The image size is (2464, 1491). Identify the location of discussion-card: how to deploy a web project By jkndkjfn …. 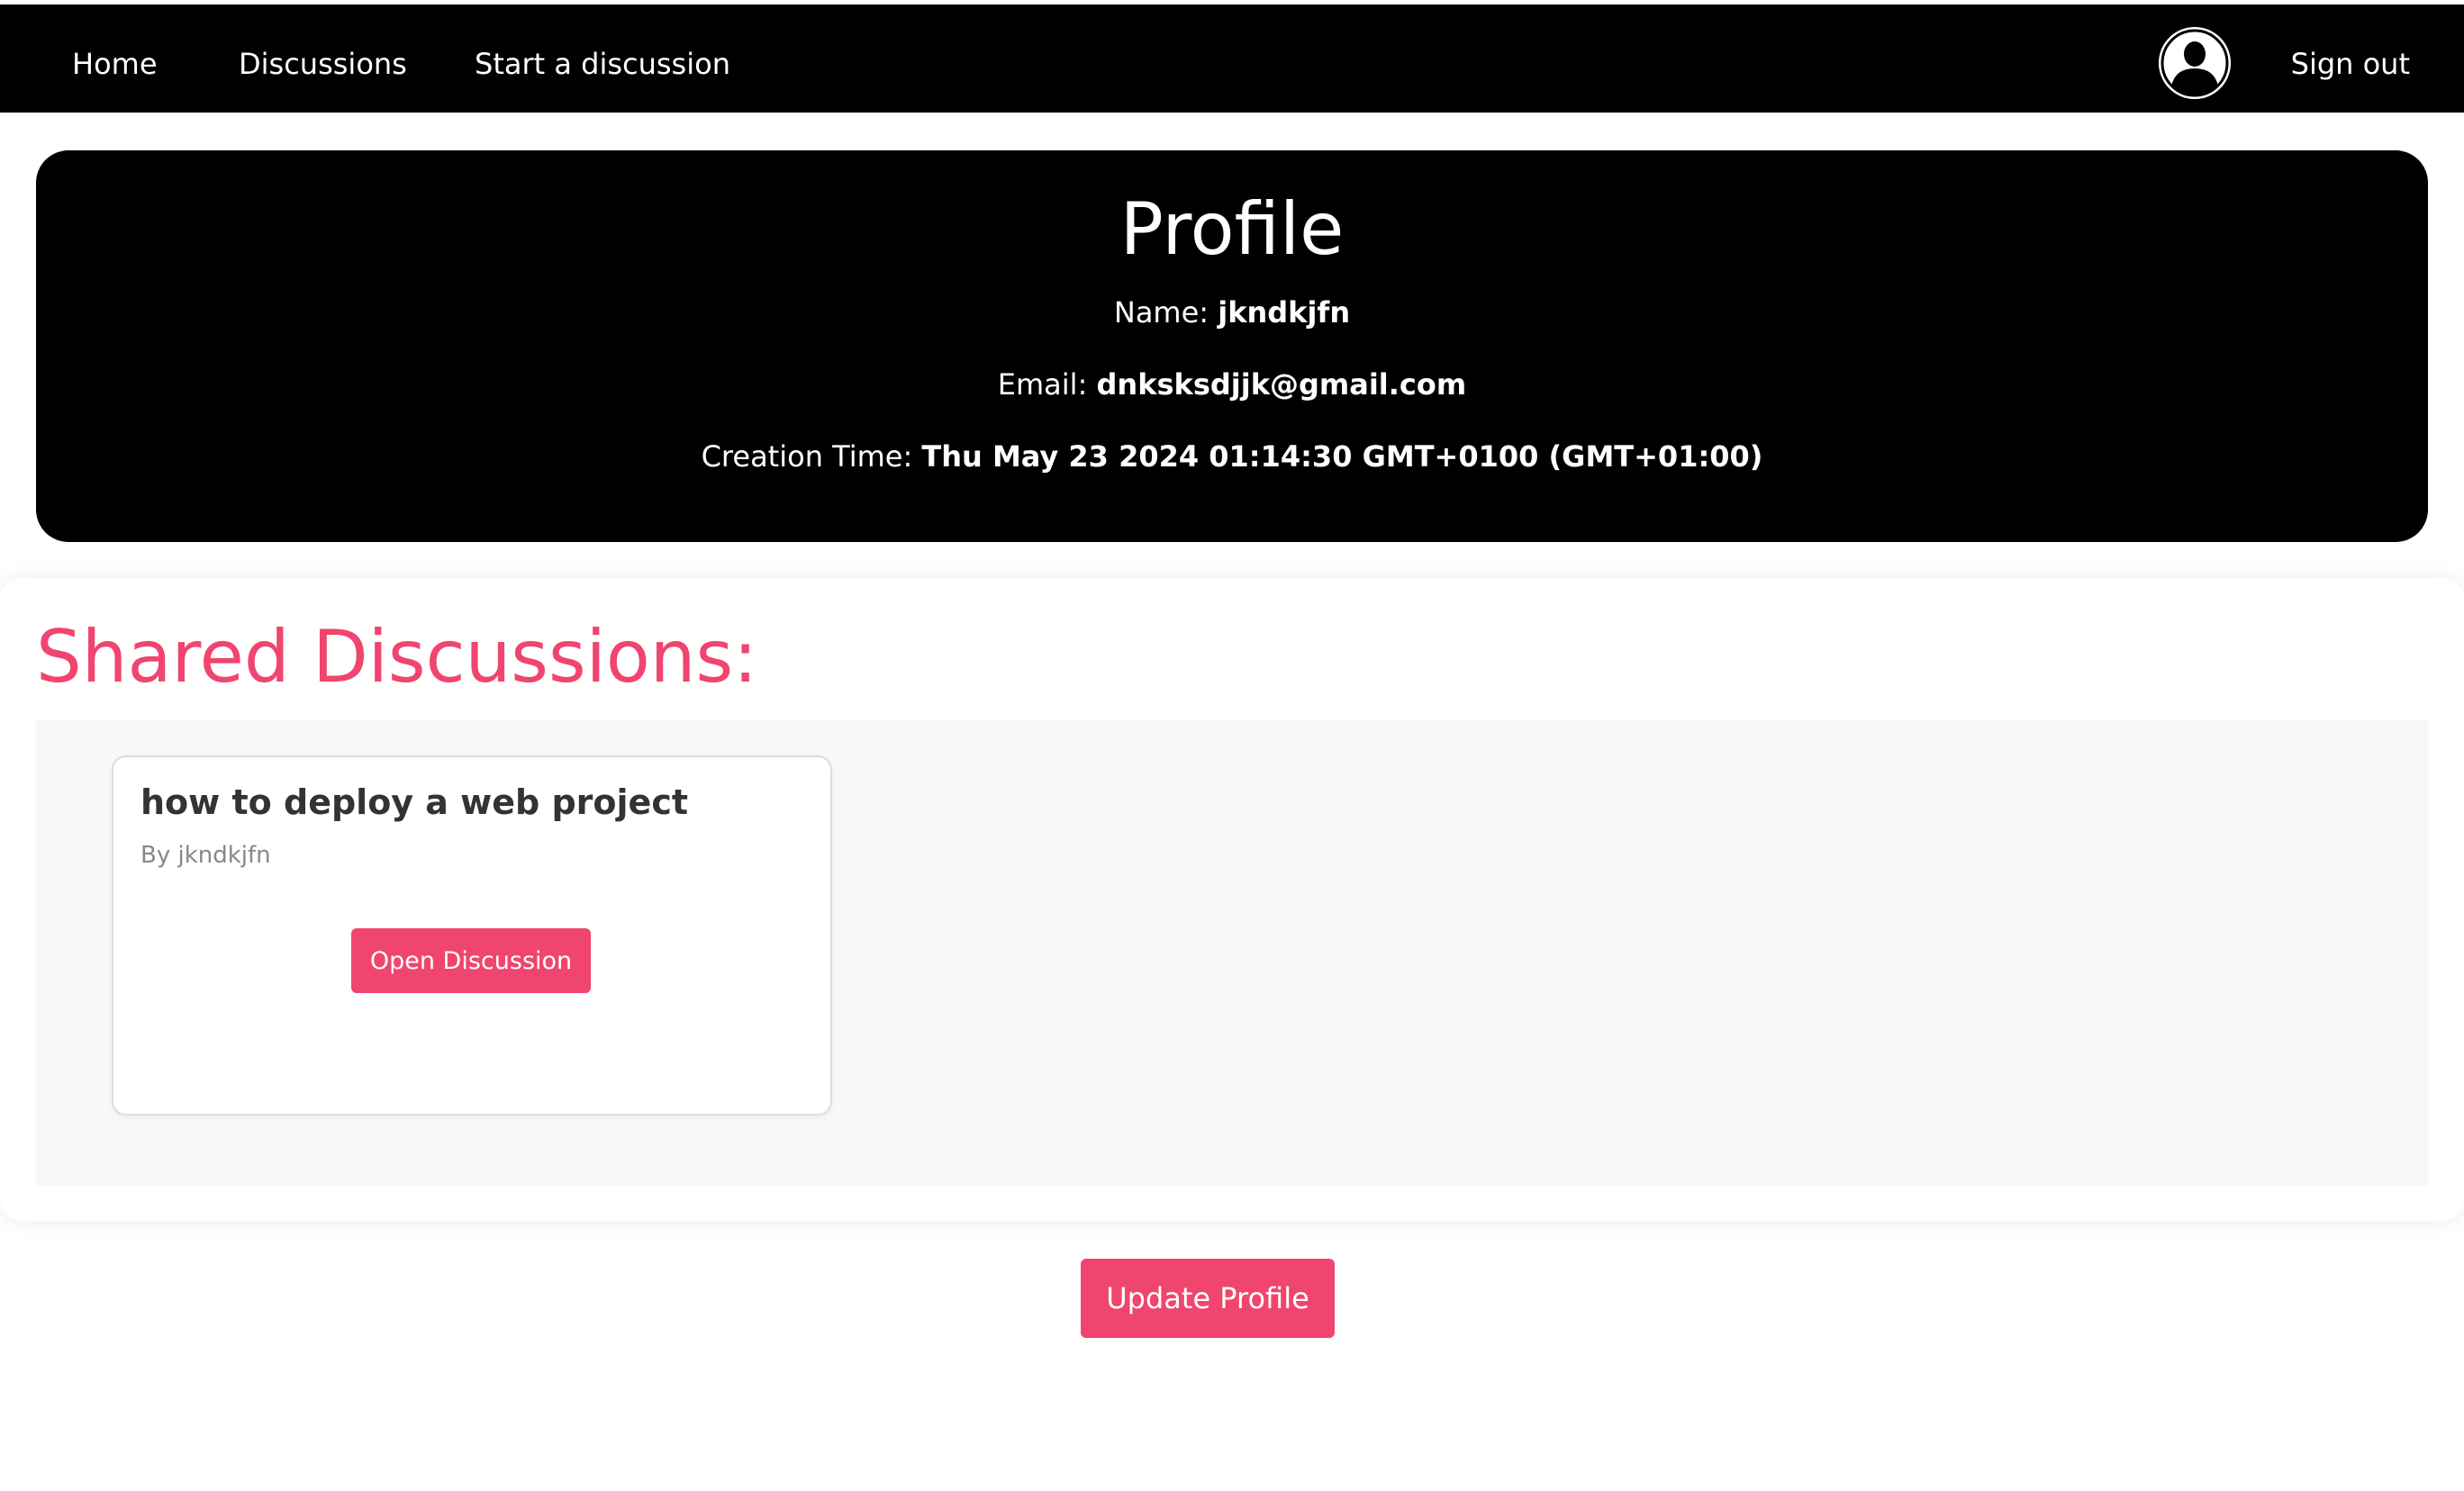
(472, 935).